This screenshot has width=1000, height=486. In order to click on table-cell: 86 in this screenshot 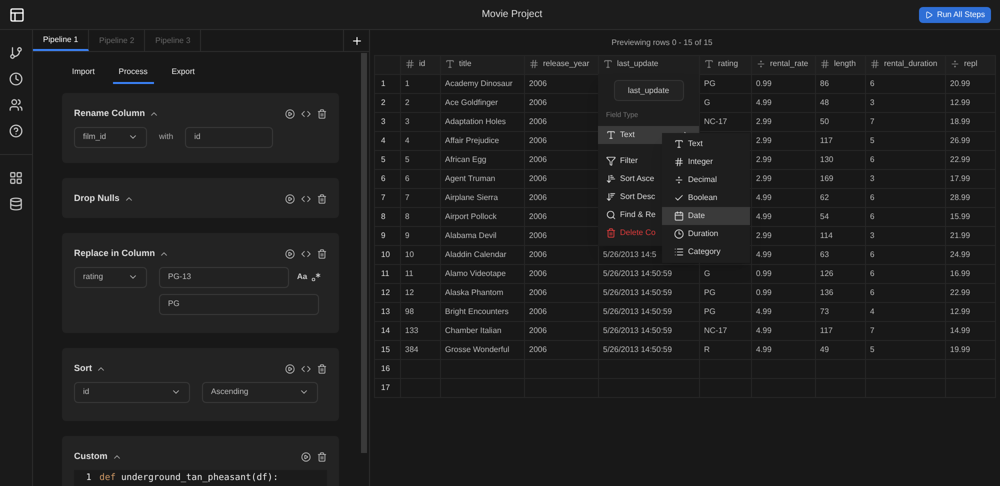, I will do `click(841, 84)`.